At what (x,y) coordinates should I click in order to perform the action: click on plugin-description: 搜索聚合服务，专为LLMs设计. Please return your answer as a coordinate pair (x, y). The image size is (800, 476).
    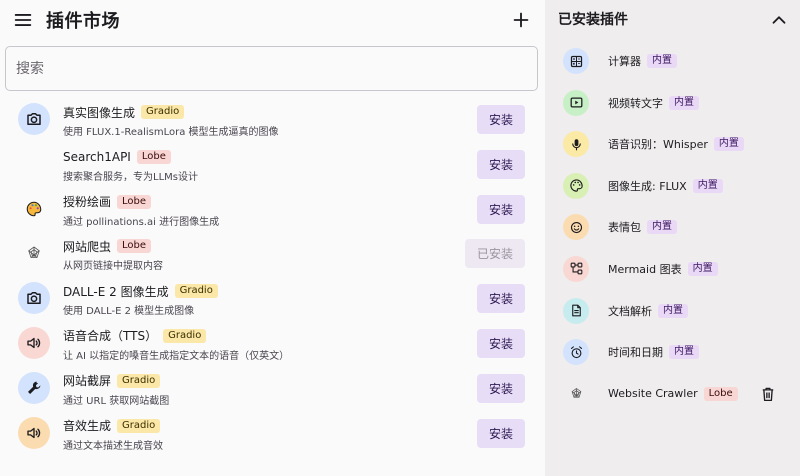
    Looking at the image, I should click on (130, 177).